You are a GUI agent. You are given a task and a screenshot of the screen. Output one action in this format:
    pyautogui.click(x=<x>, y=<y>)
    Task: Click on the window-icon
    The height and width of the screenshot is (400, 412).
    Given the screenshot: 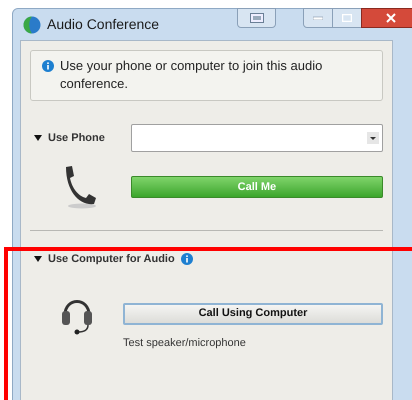 What is the action you would take?
    pyautogui.click(x=257, y=18)
    